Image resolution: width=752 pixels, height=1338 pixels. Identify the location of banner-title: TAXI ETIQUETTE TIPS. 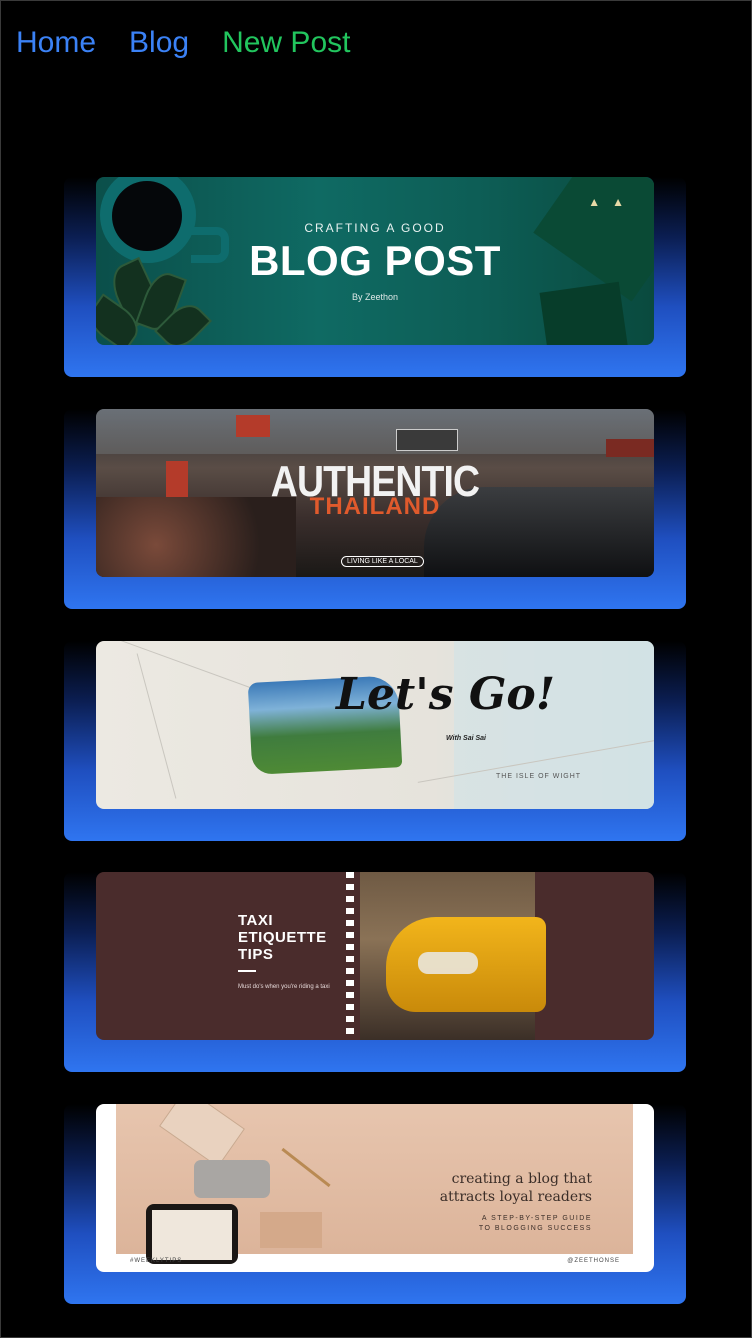
(282, 937).